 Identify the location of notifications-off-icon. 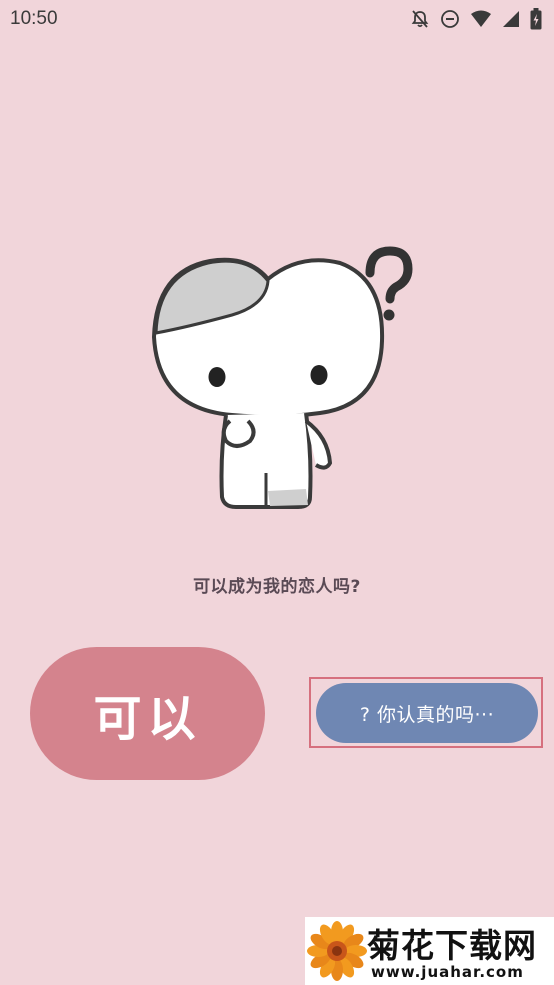
(420, 19).